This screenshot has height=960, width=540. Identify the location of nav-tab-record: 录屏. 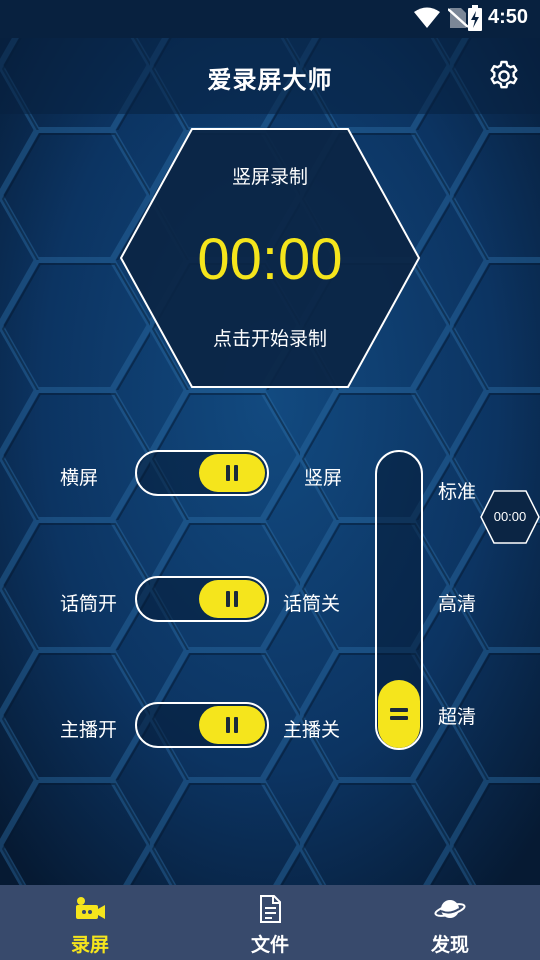
(90, 922).